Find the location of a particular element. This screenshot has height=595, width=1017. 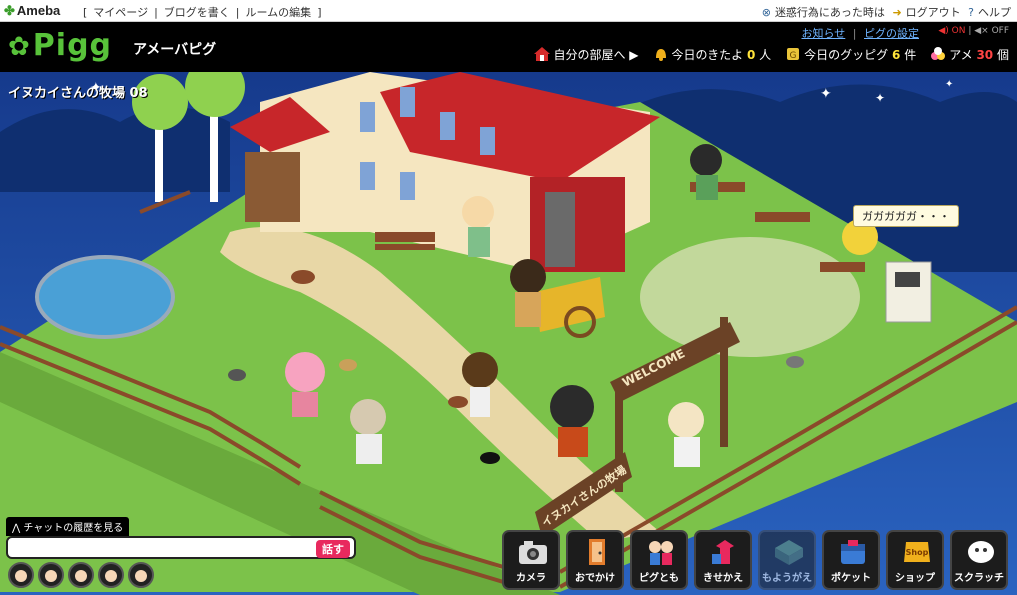

clover-icon: ✿ is located at coordinates (19, 47).